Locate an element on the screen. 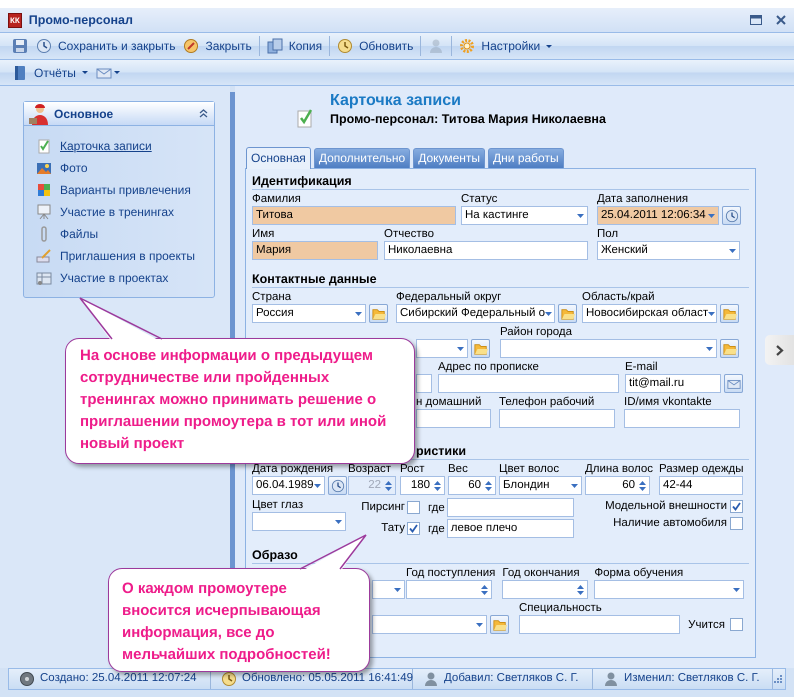  field-label: Имя is located at coordinates (263, 234).